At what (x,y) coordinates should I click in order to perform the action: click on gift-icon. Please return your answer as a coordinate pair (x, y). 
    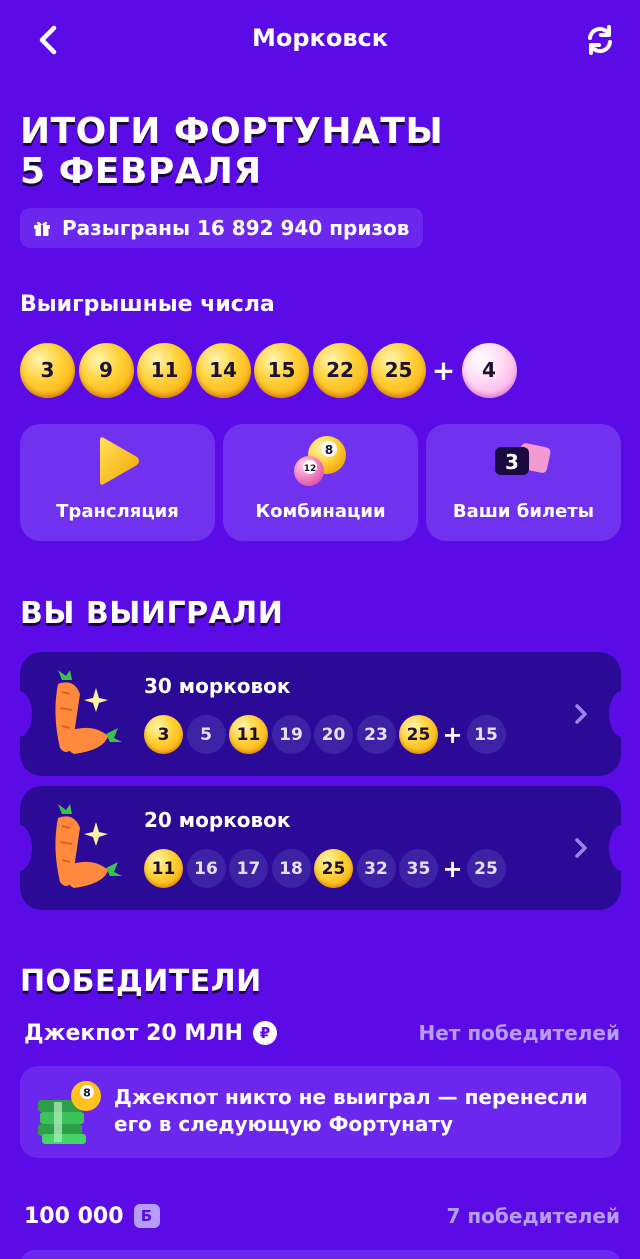
    Looking at the image, I should click on (42, 228).